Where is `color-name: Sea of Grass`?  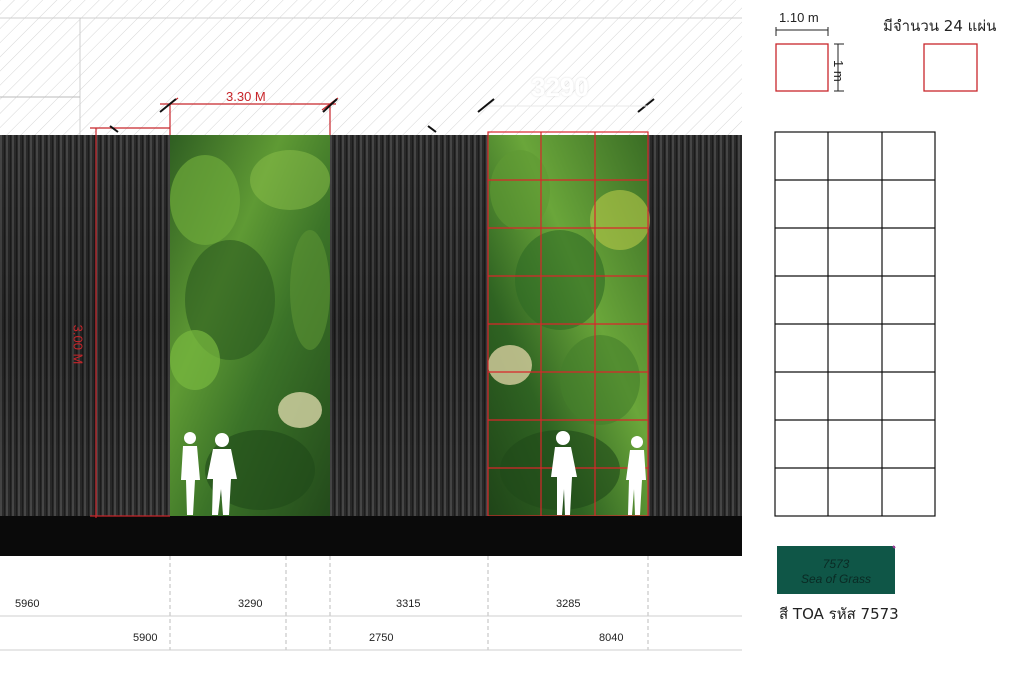
color-name: Sea of Grass is located at coordinates (836, 579).